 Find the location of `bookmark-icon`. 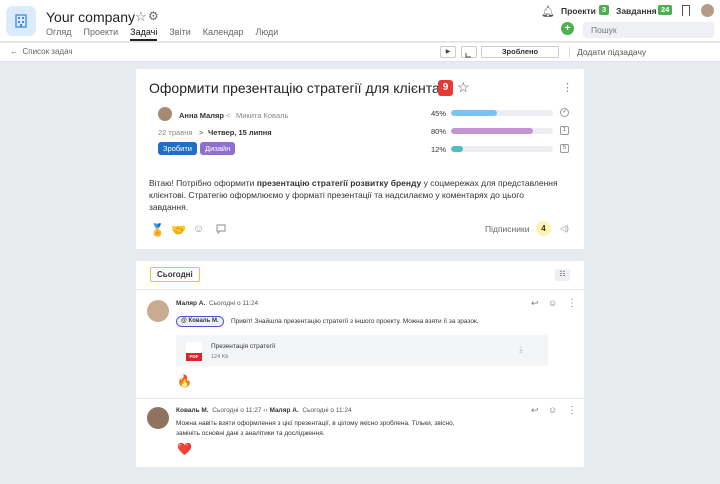

bookmark-icon is located at coordinates (686, 10).